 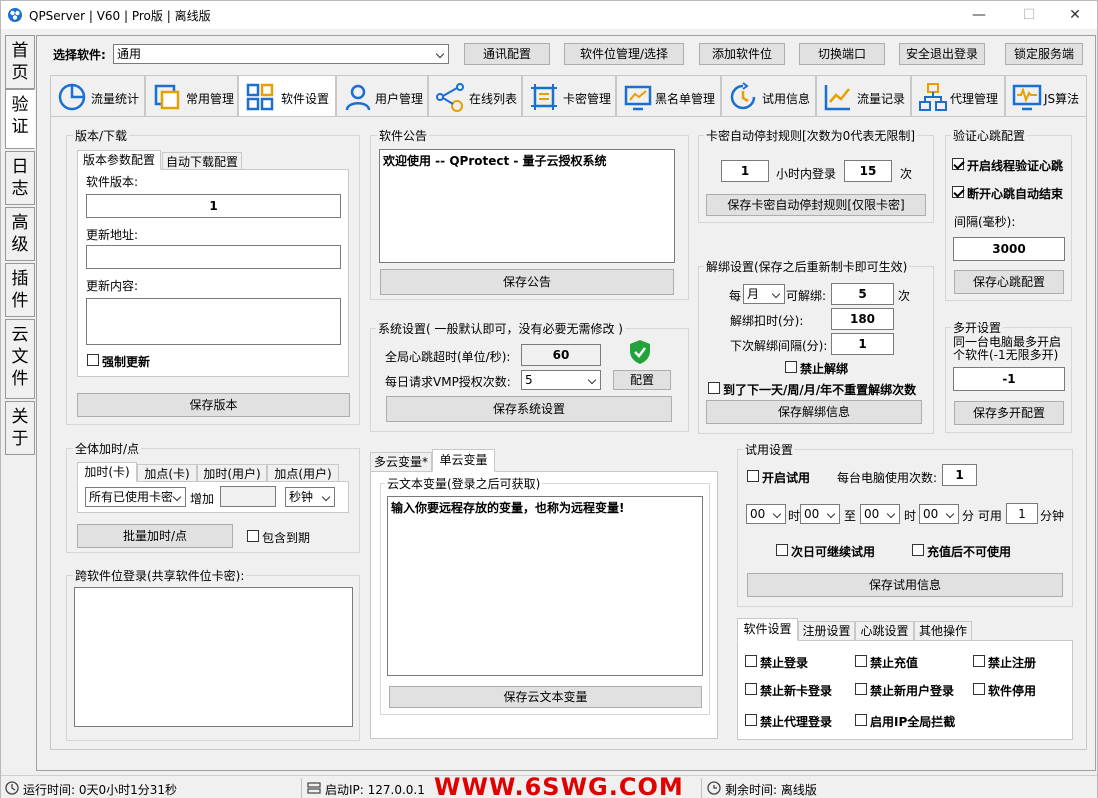 What do you see at coordinates (561, 380) in the screenshot?
I see `vmp-auth-select: 5` at bounding box center [561, 380].